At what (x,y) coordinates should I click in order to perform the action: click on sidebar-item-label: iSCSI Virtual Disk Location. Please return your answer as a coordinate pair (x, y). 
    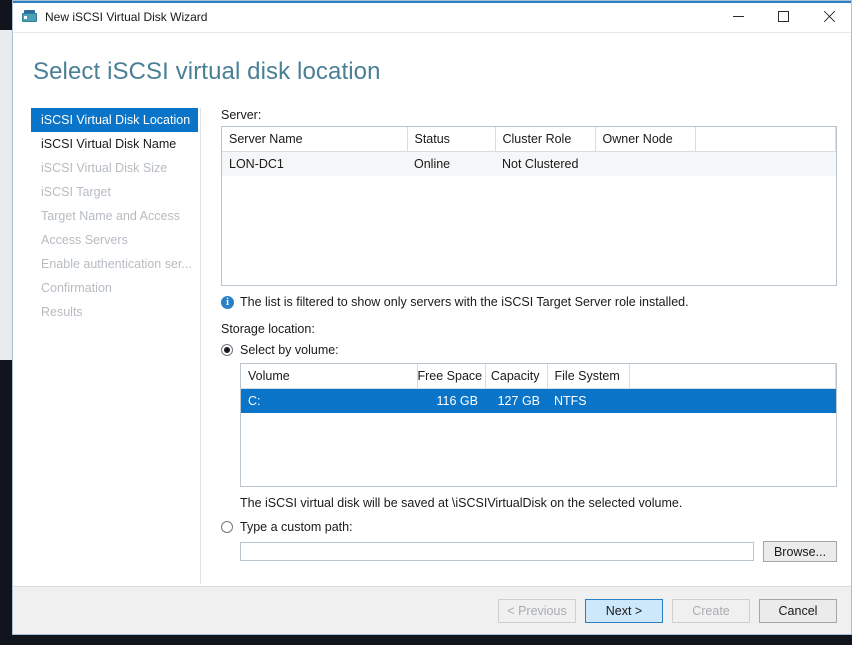
    Looking at the image, I should click on (116, 120).